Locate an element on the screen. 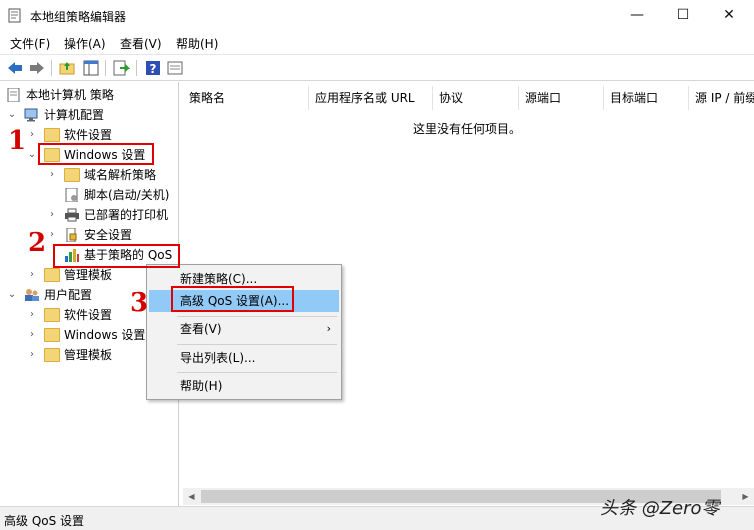 Image resolution: width=754 pixels, height=530 pixels. printer-icon is located at coordinates (72, 215).